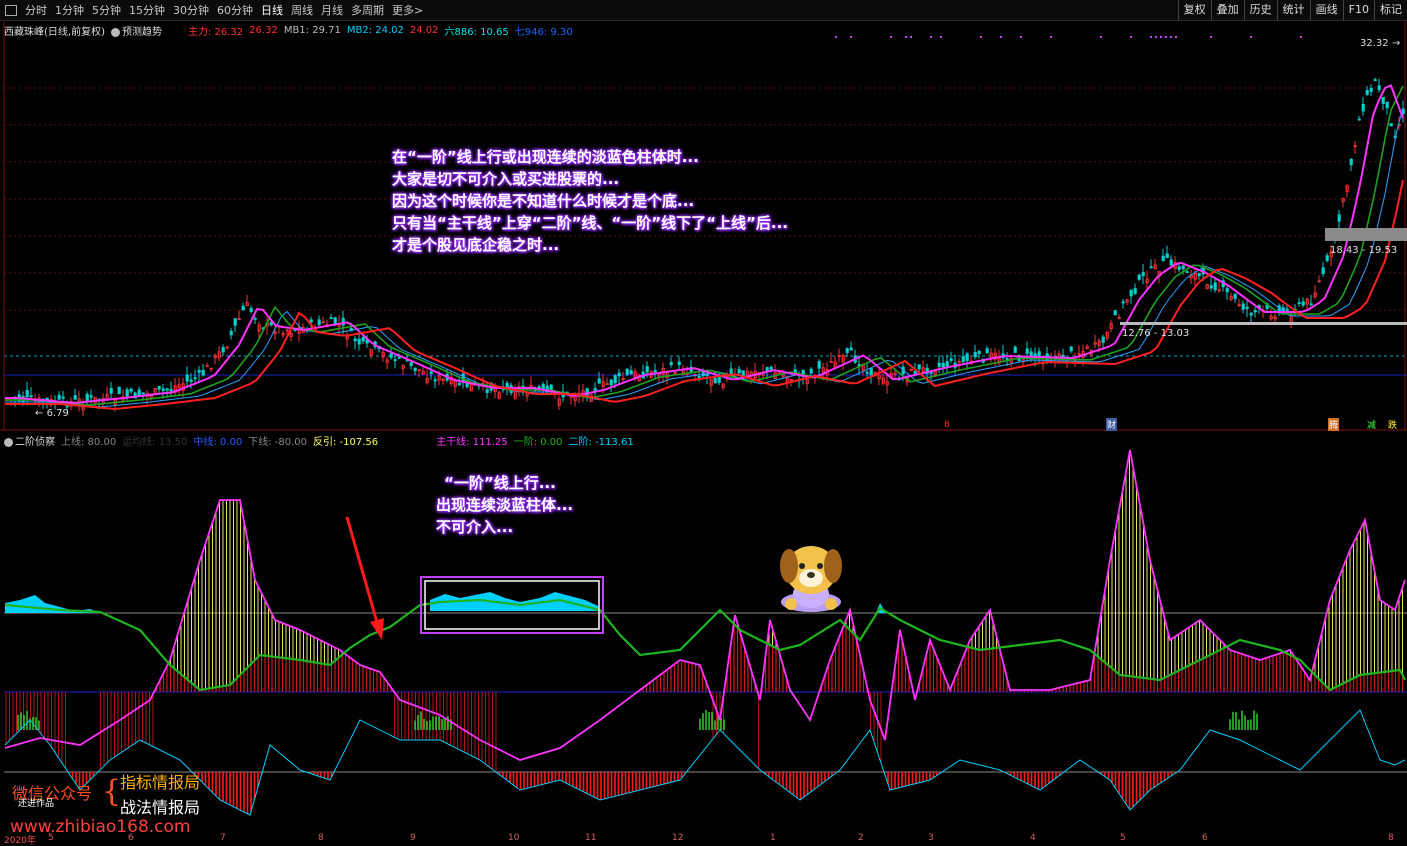 This screenshot has width=1407, height=846. I want to click on year-label: 2020年, so click(20, 841).